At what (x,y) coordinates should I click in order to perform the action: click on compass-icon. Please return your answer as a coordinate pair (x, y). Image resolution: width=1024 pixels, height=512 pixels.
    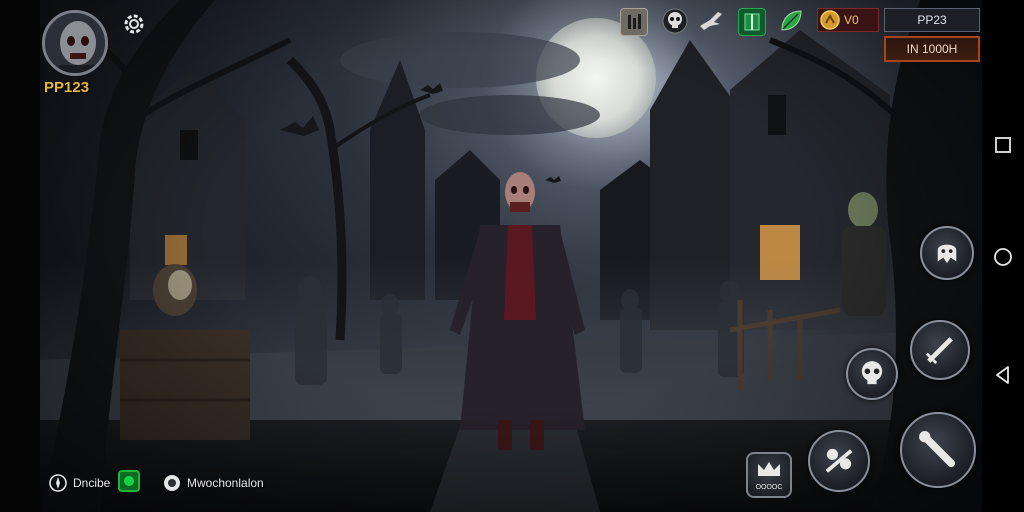
    Looking at the image, I should click on (58, 483).